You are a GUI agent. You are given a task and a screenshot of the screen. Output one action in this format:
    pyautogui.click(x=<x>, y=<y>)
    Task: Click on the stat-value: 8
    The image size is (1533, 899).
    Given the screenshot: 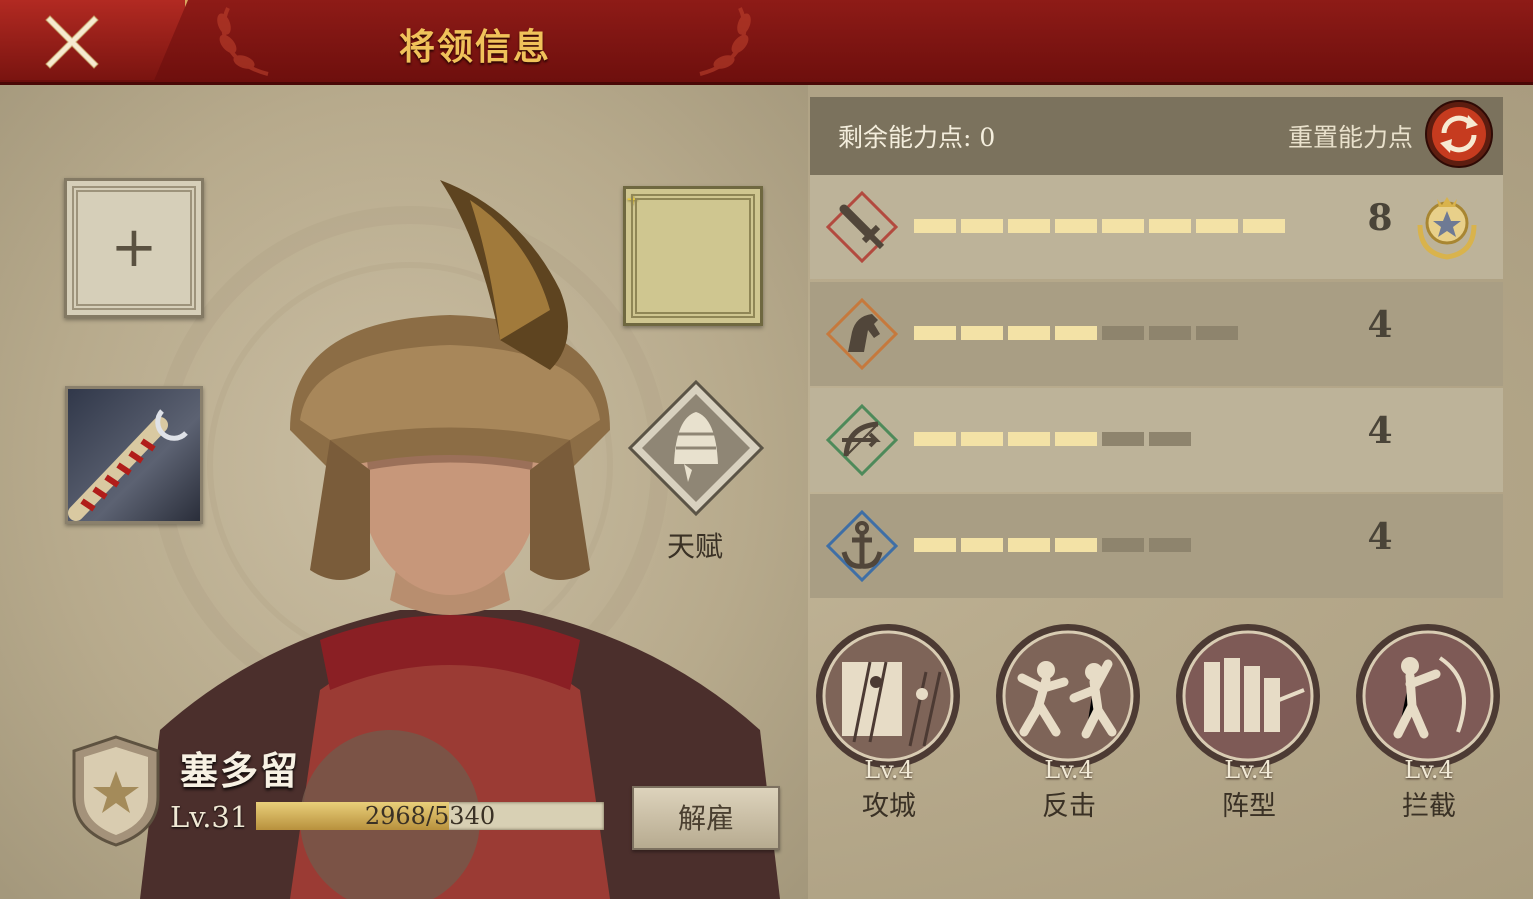 What is the action you would take?
    pyautogui.click(x=1380, y=218)
    